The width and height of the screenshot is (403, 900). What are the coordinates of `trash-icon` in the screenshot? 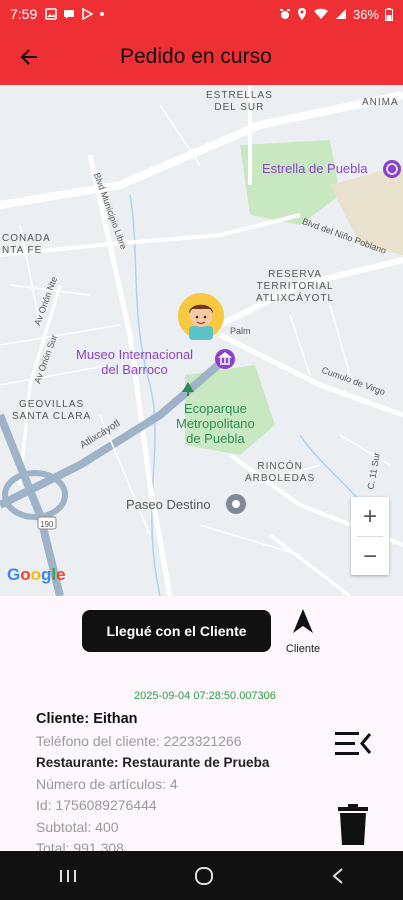 It's located at (353, 825).